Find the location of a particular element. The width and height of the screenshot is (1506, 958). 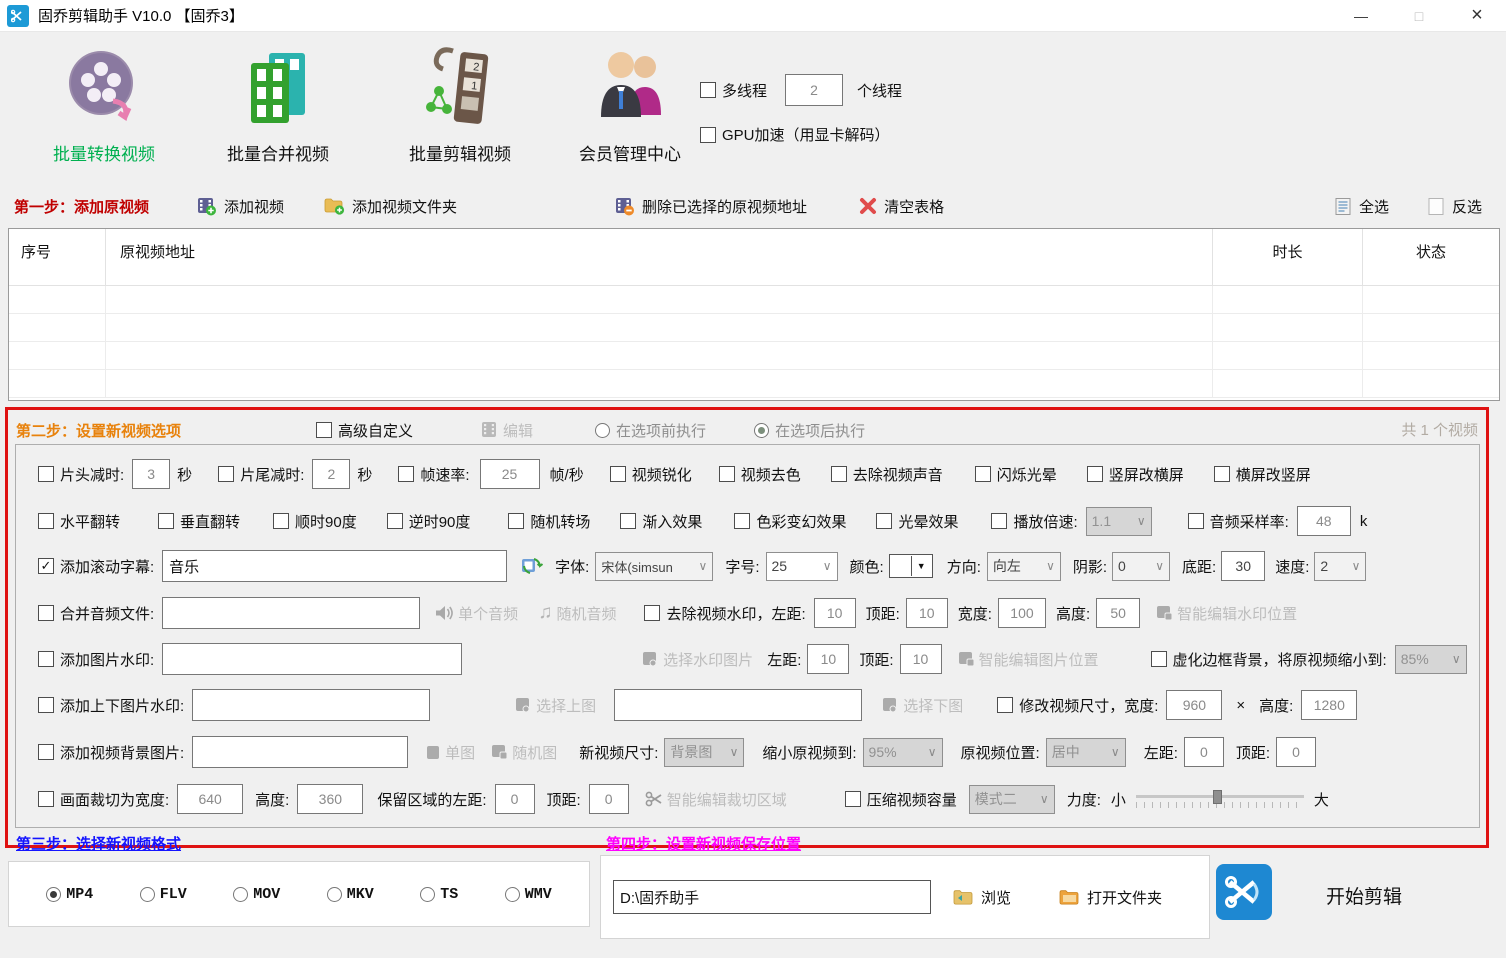

shrink-select: 95% ∨ is located at coordinates (902, 752).